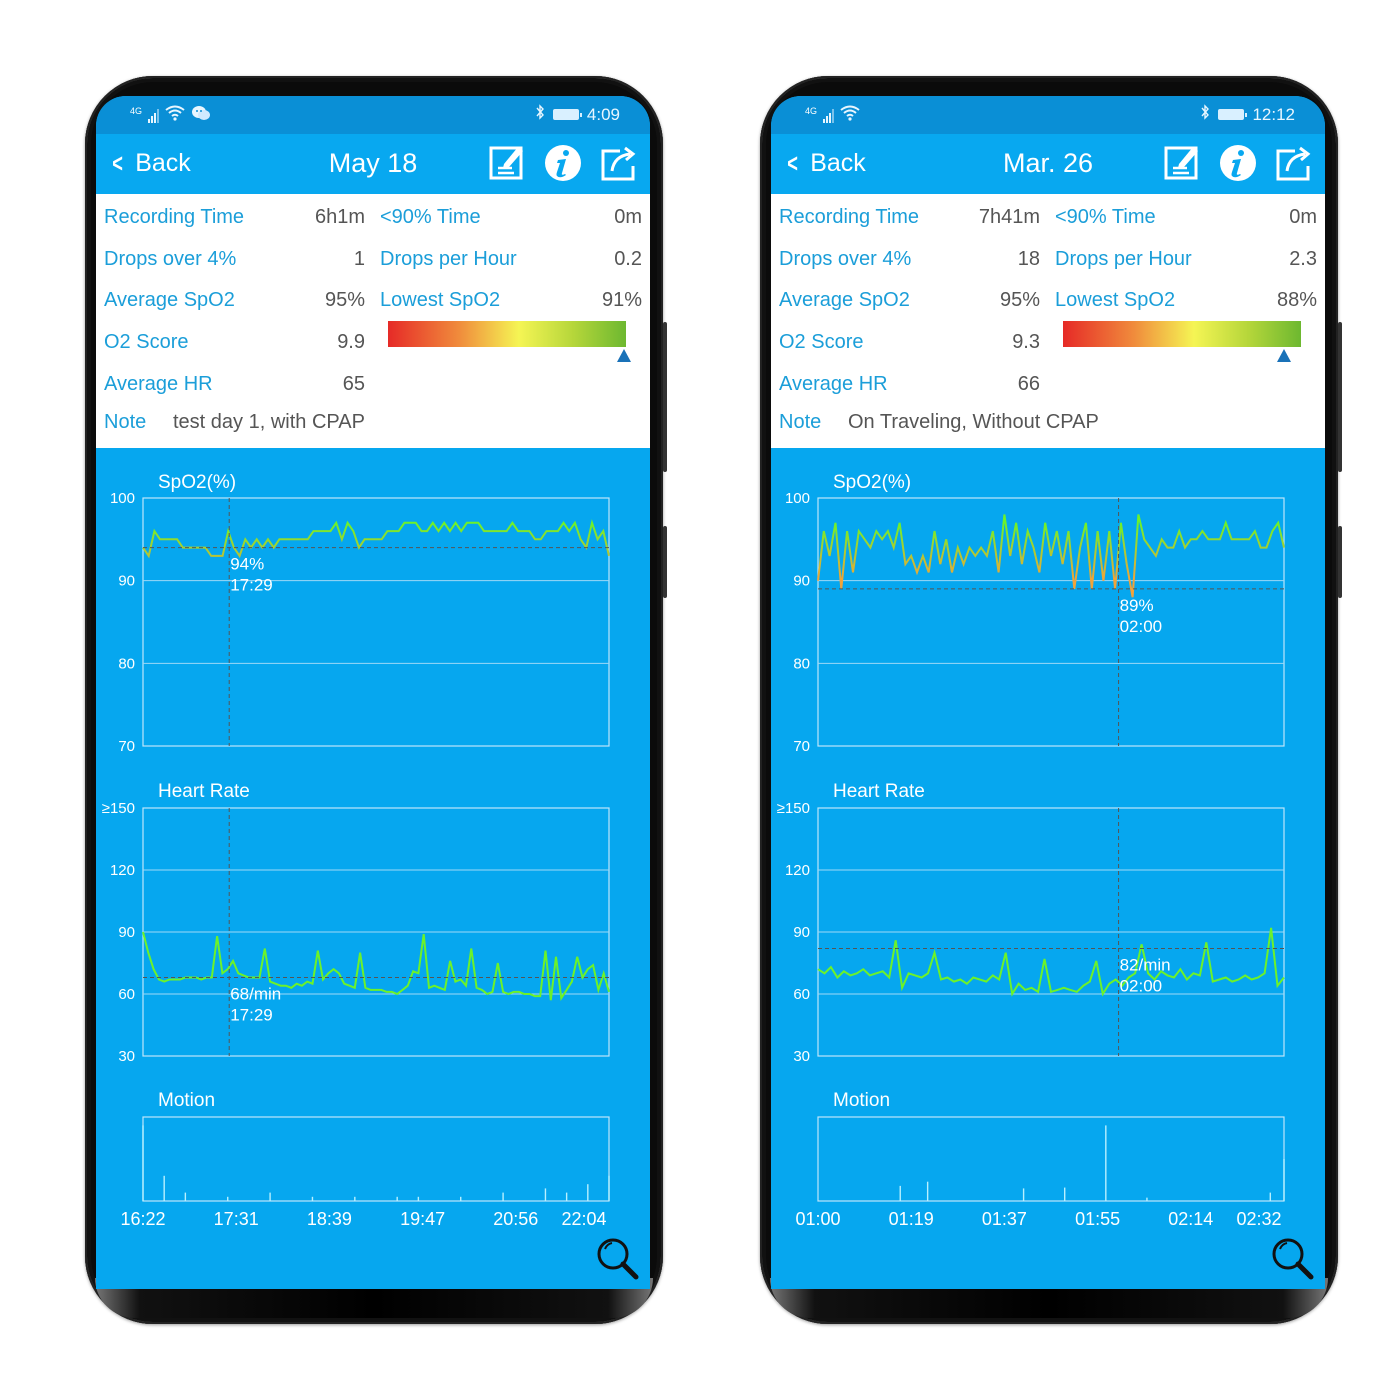 This screenshot has height=1400, width=1400. Describe the element at coordinates (1137, 605) in the screenshot. I see `cursor-value-label: 89%` at that location.